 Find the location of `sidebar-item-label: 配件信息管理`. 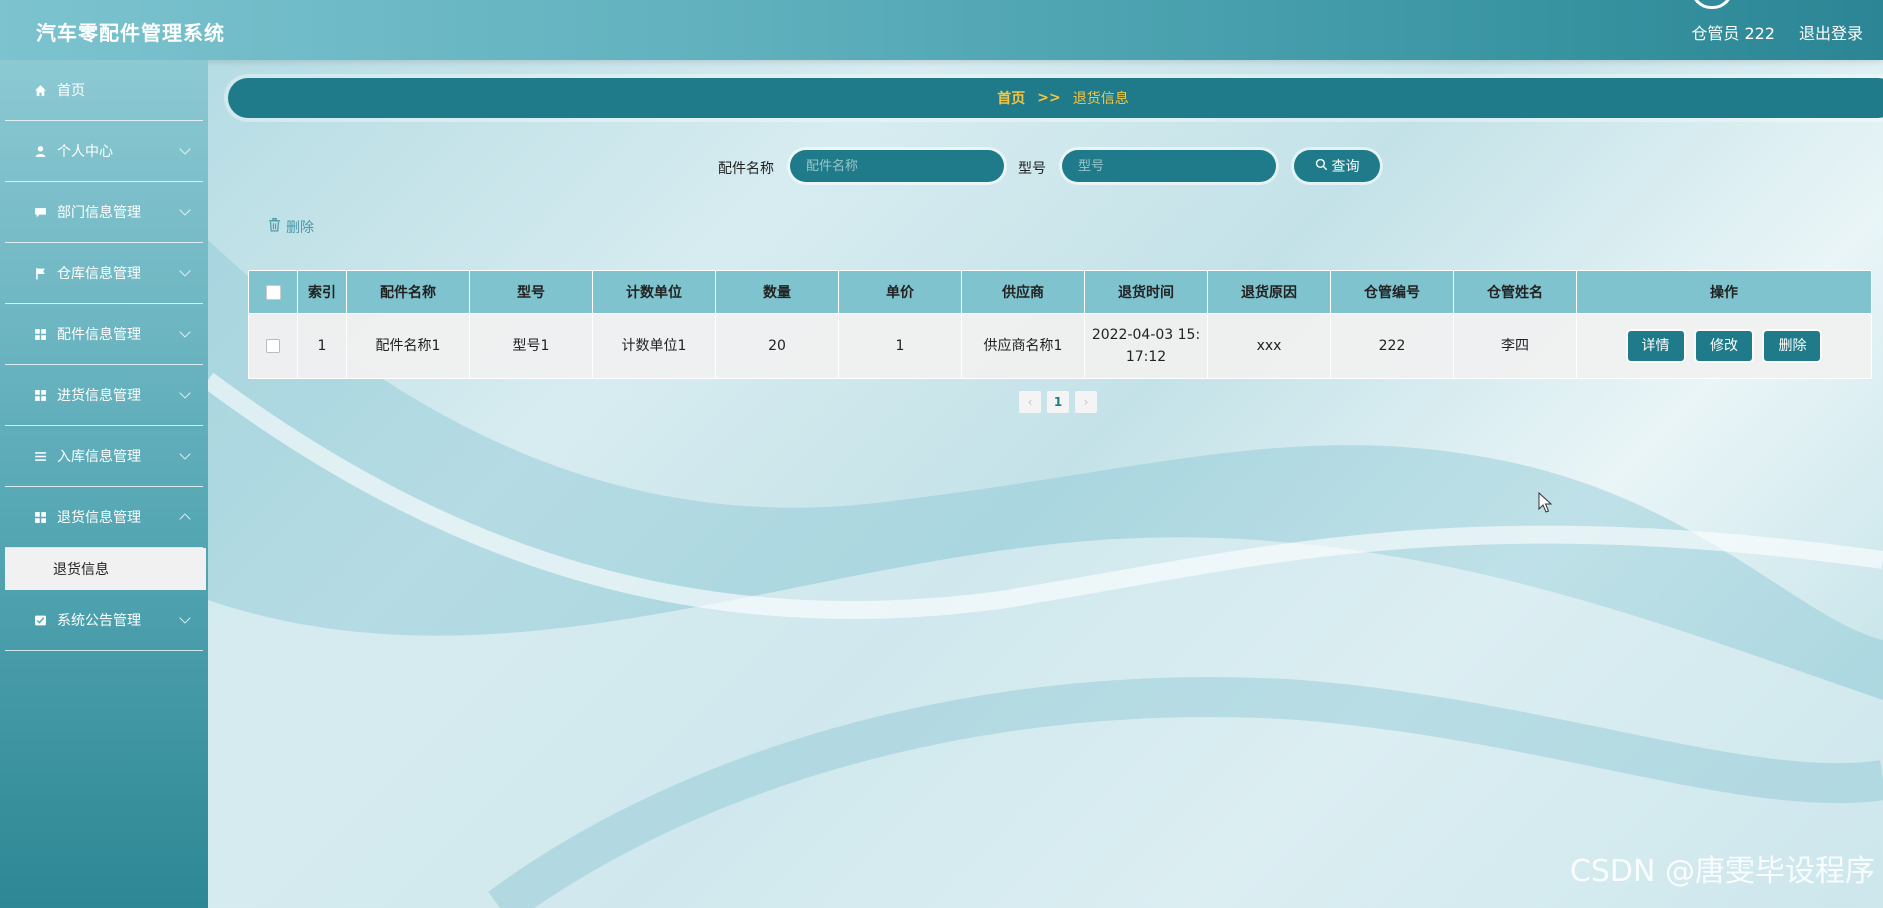

sidebar-item-label: 配件信息管理 is located at coordinates (99, 335).